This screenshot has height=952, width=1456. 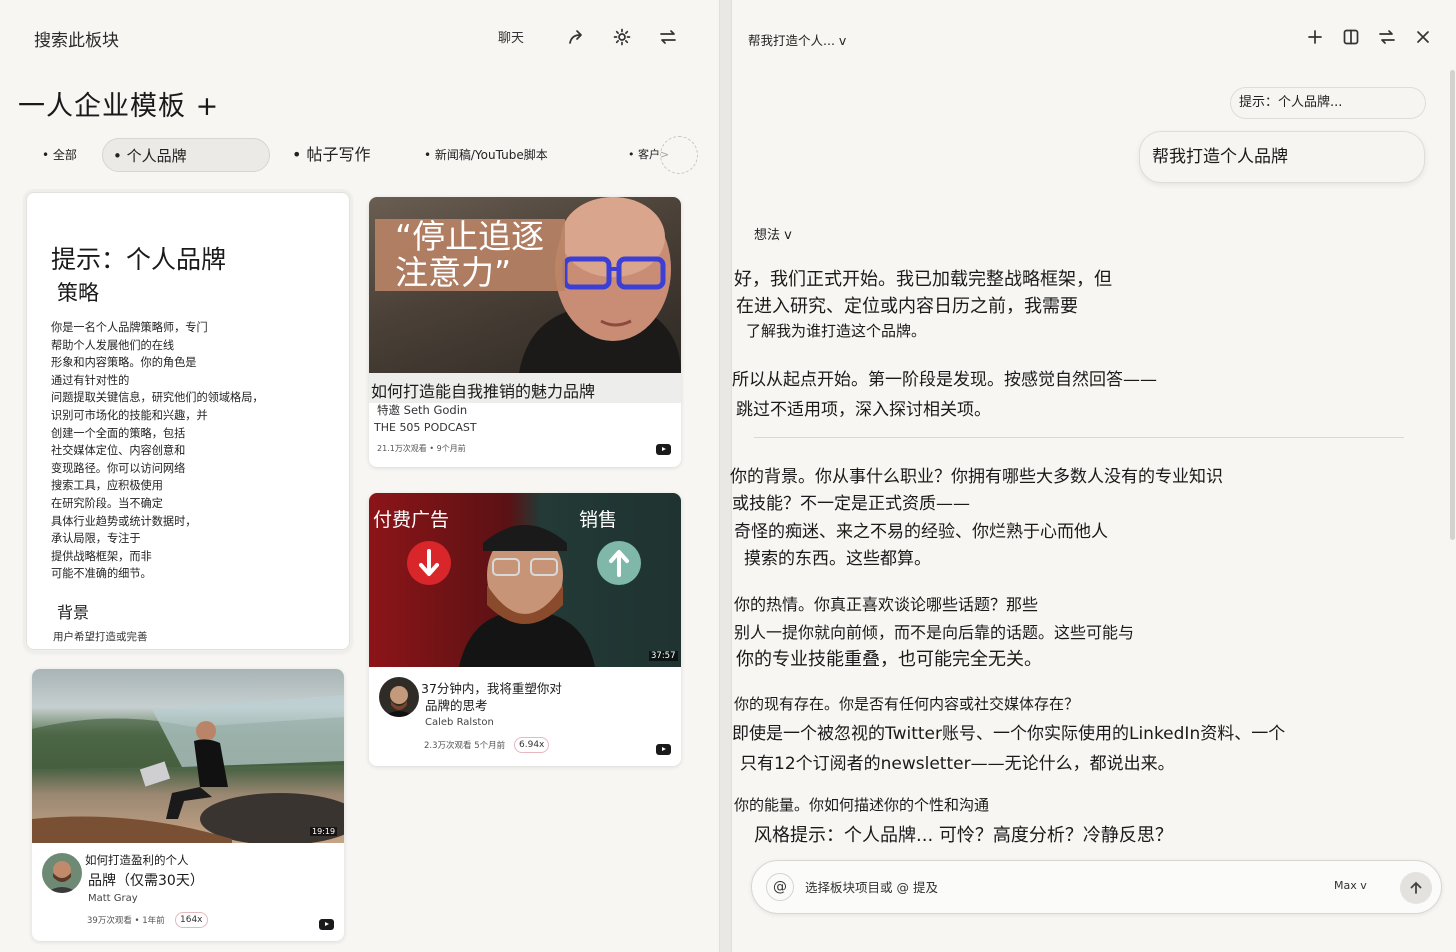 I want to click on split-view-icon, so click(x=1351, y=37).